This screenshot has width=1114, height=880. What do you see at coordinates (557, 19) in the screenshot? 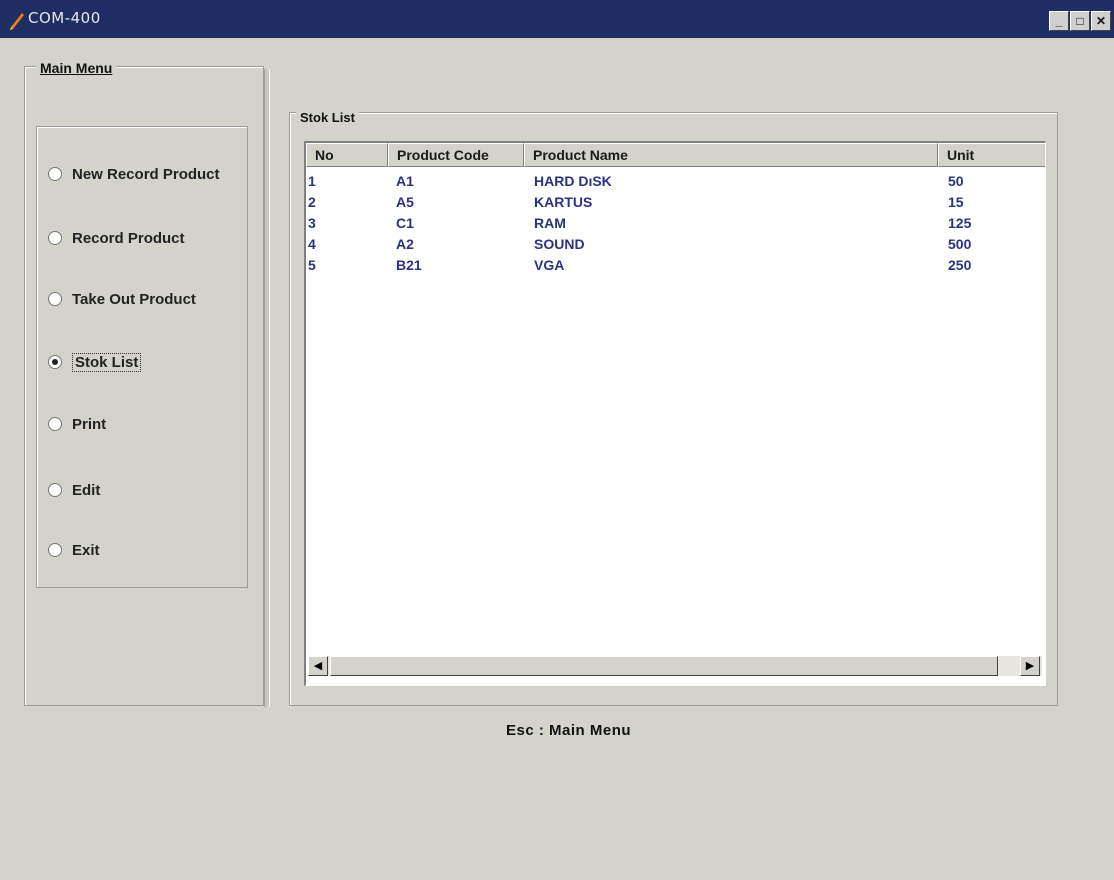
I see `title-bar: COM-400 _ □ ✕` at bounding box center [557, 19].